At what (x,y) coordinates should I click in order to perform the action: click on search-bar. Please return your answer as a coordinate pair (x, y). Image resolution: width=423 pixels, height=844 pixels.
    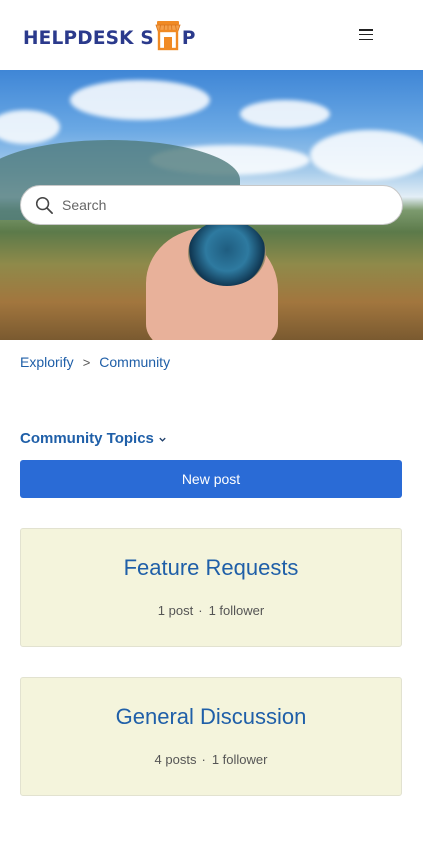
    Looking at the image, I should click on (211, 205).